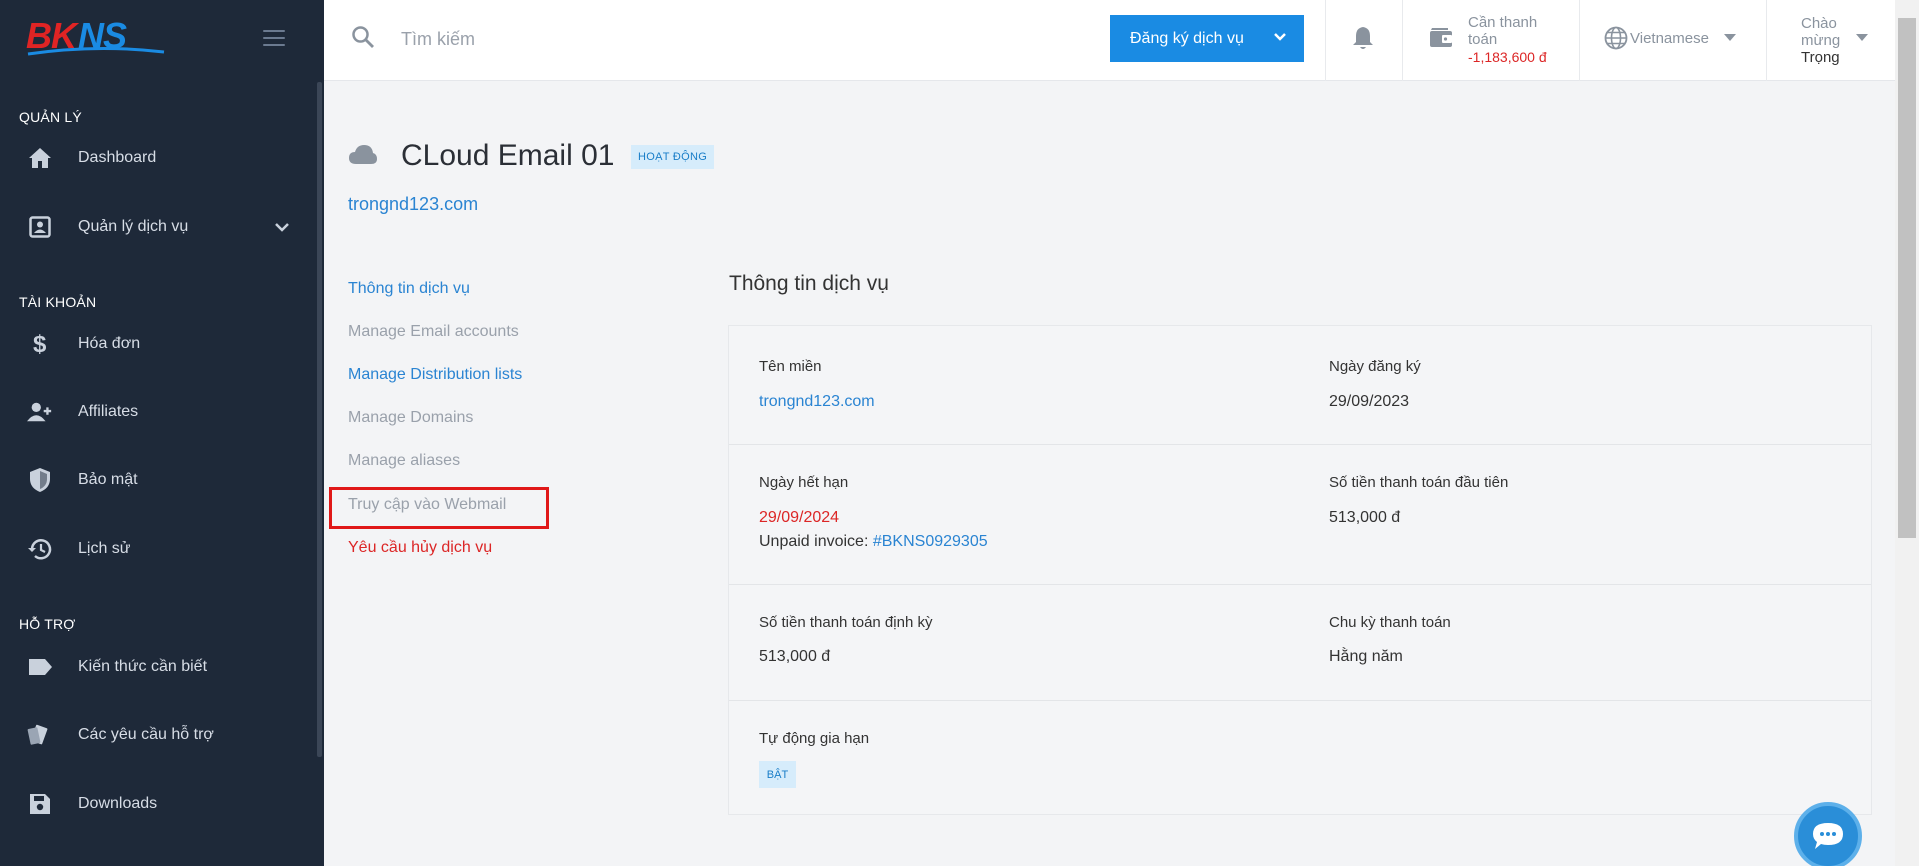  I want to click on sidebar-item-label: Các yêu cầu hỗ trợ, so click(146, 734).